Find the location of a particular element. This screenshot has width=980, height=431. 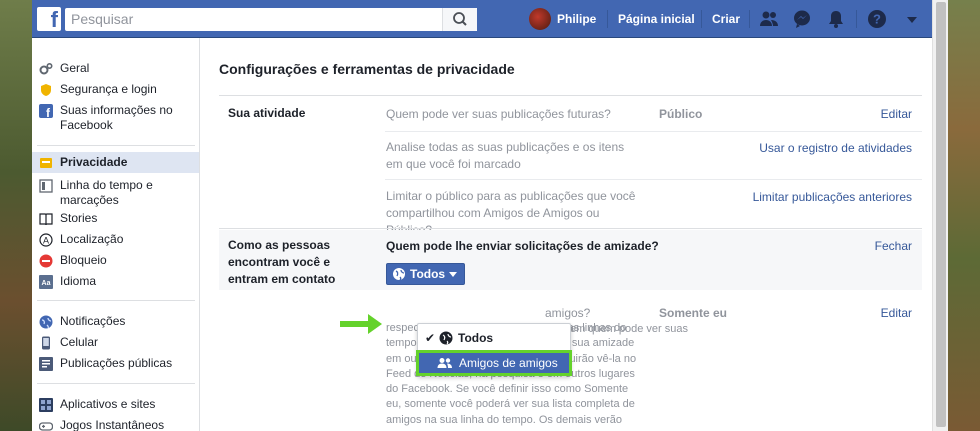

sidebar-item-label: Publicações públicas is located at coordinates (116, 363).